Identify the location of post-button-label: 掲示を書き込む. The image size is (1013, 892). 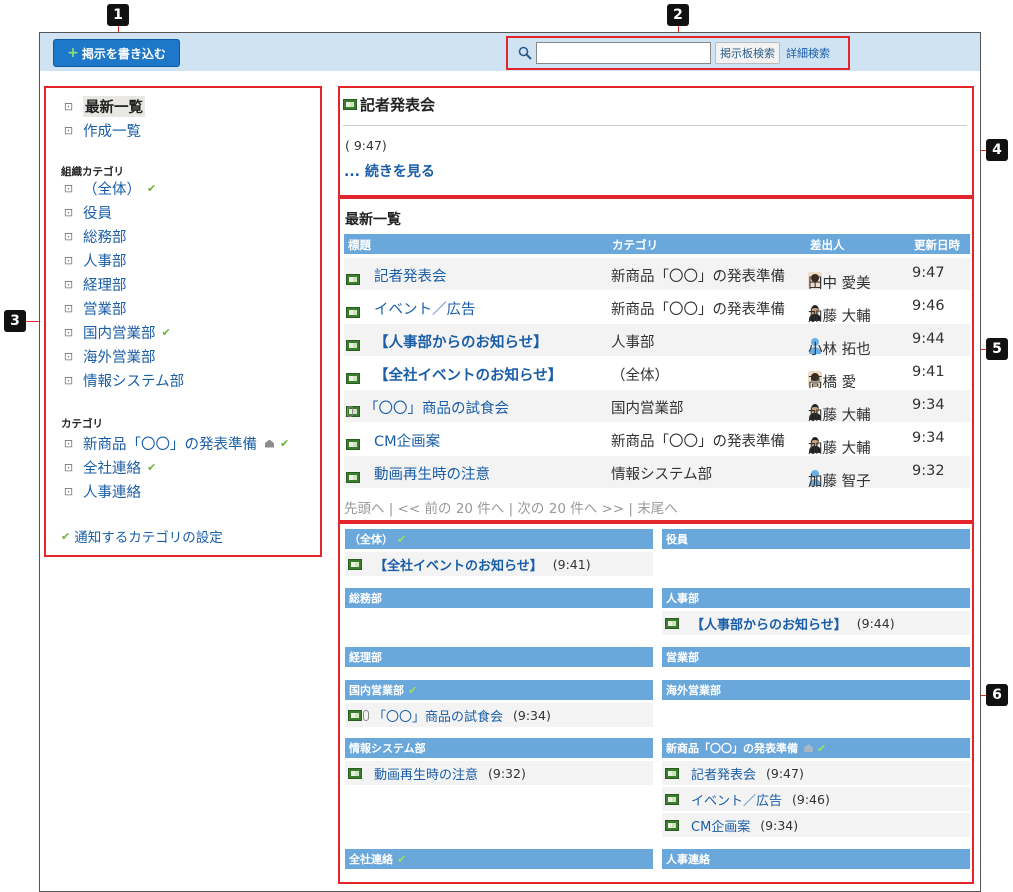
(123, 53).